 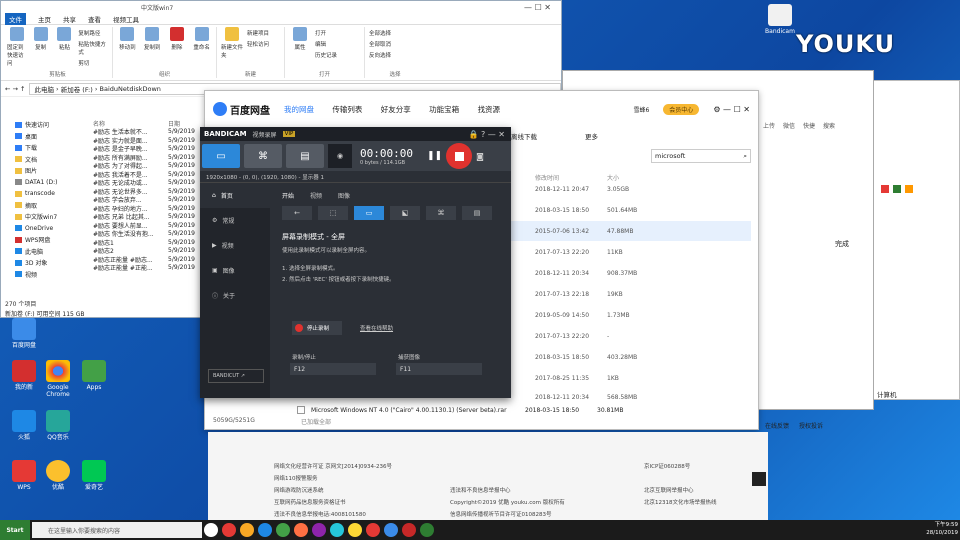 What do you see at coordinates (46, 137) in the screenshot?
I see `nav-desktop: 桌面` at bounding box center [46, 137].